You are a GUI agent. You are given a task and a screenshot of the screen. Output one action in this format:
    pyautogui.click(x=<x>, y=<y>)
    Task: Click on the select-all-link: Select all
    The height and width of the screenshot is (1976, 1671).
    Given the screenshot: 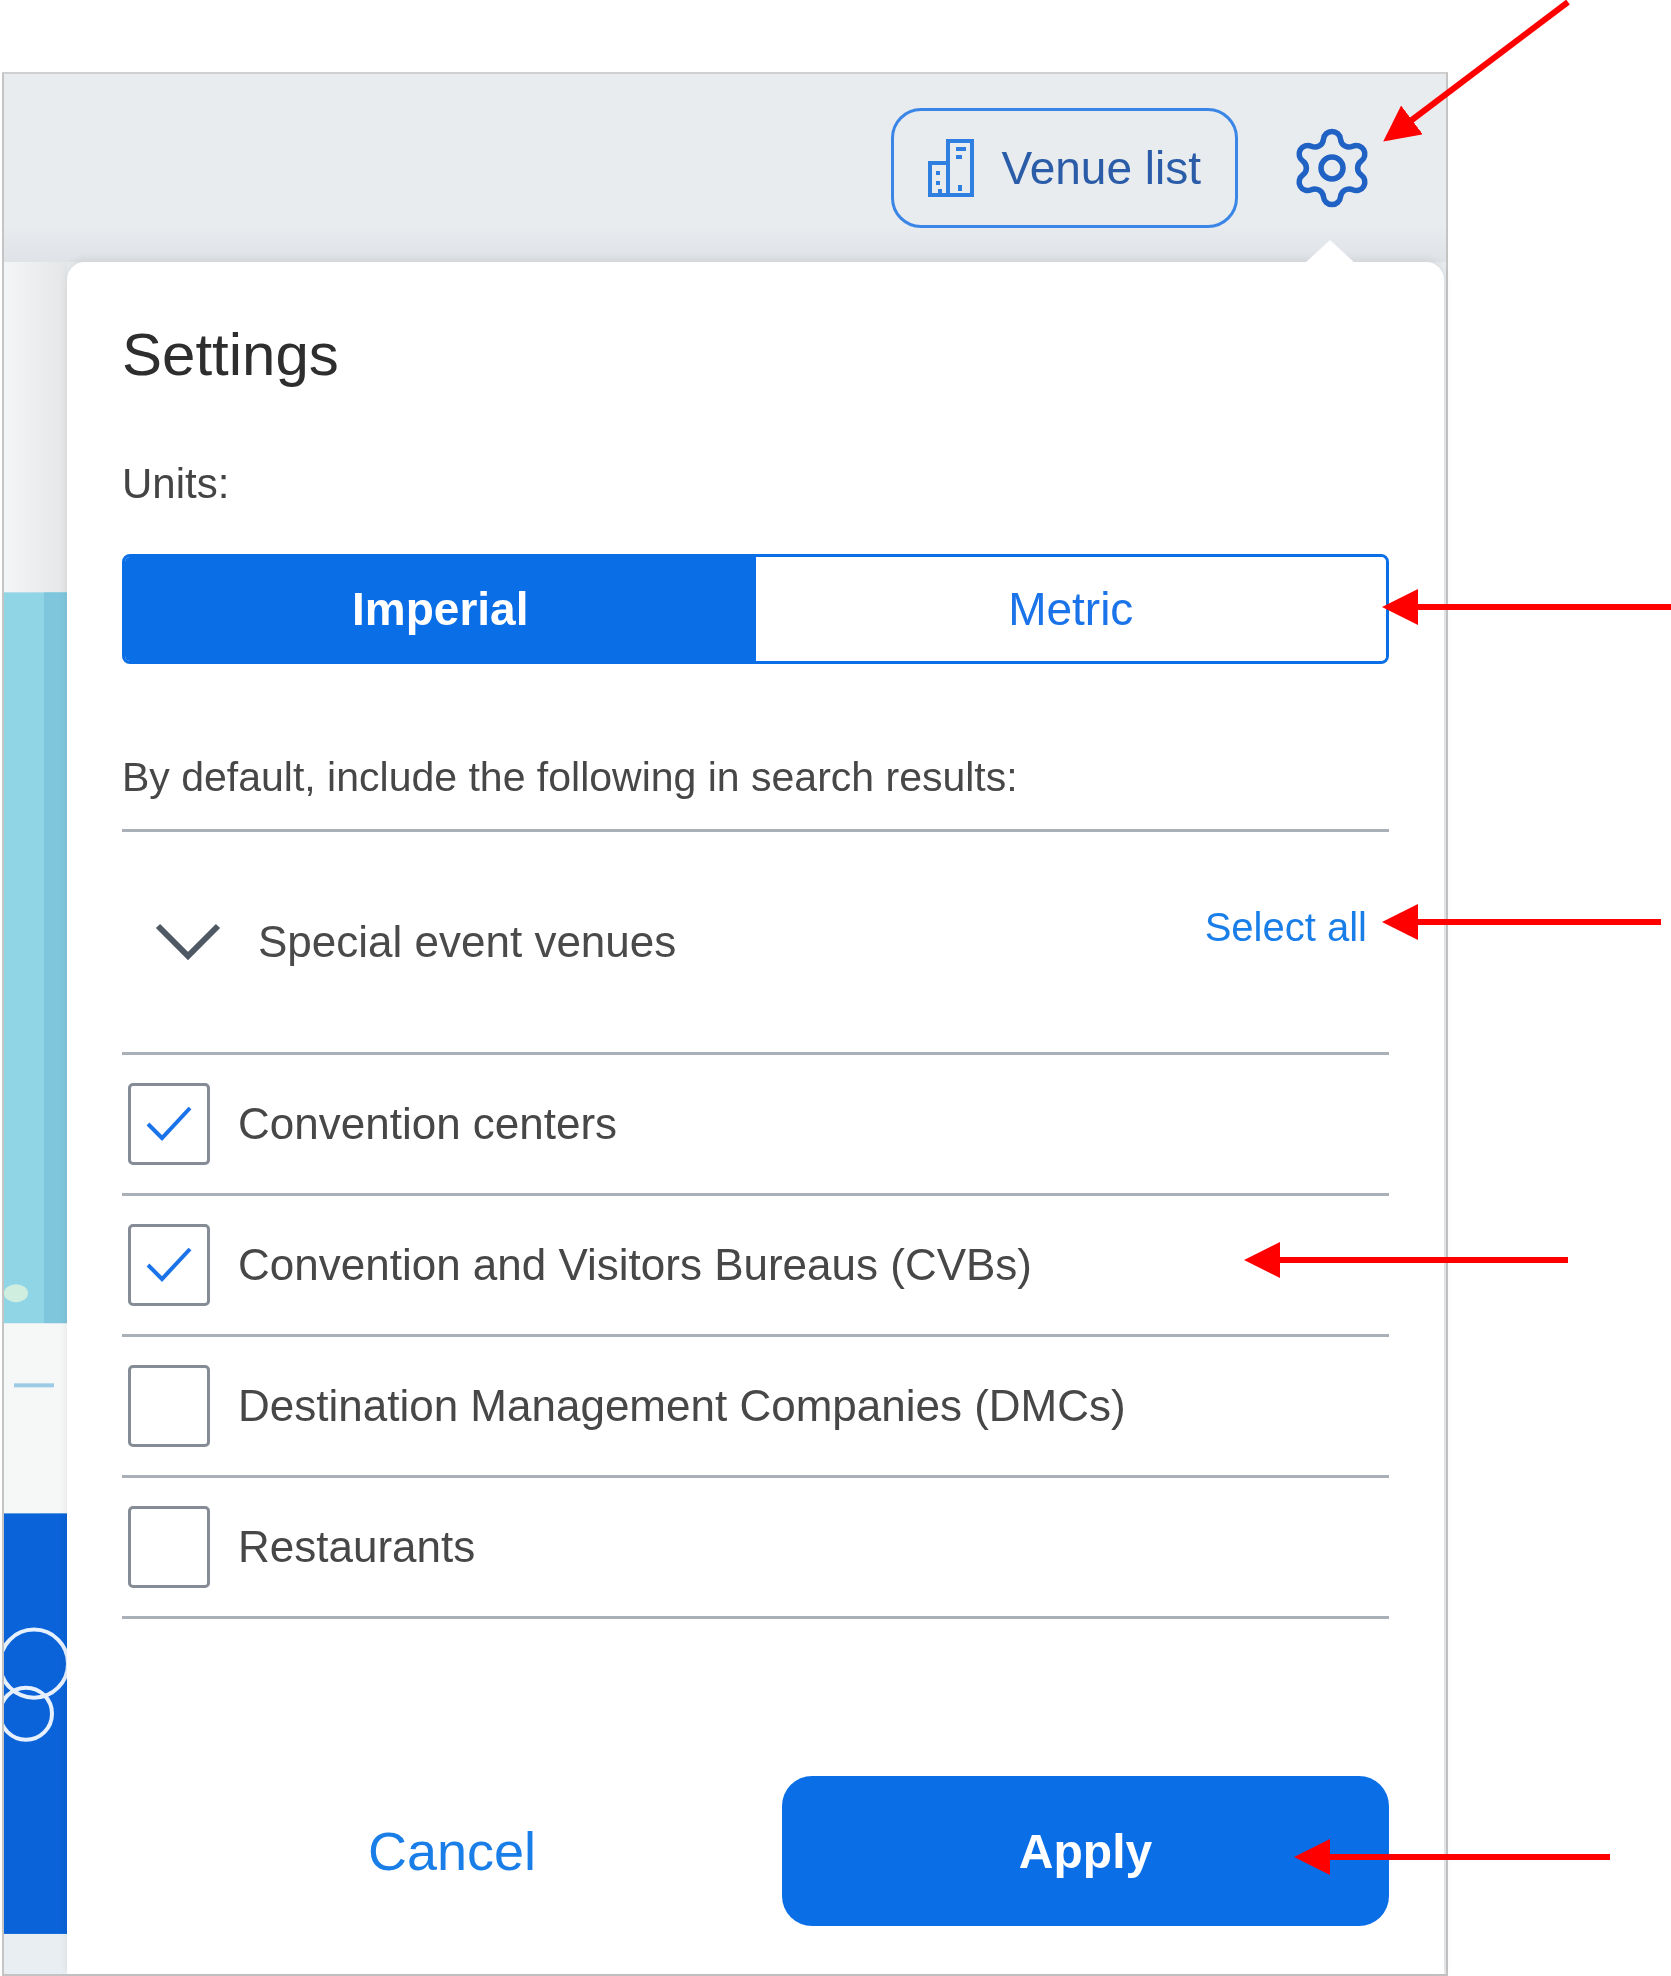 What is the action you would take?
    pyautogui.click(x=1285, y=927)
    